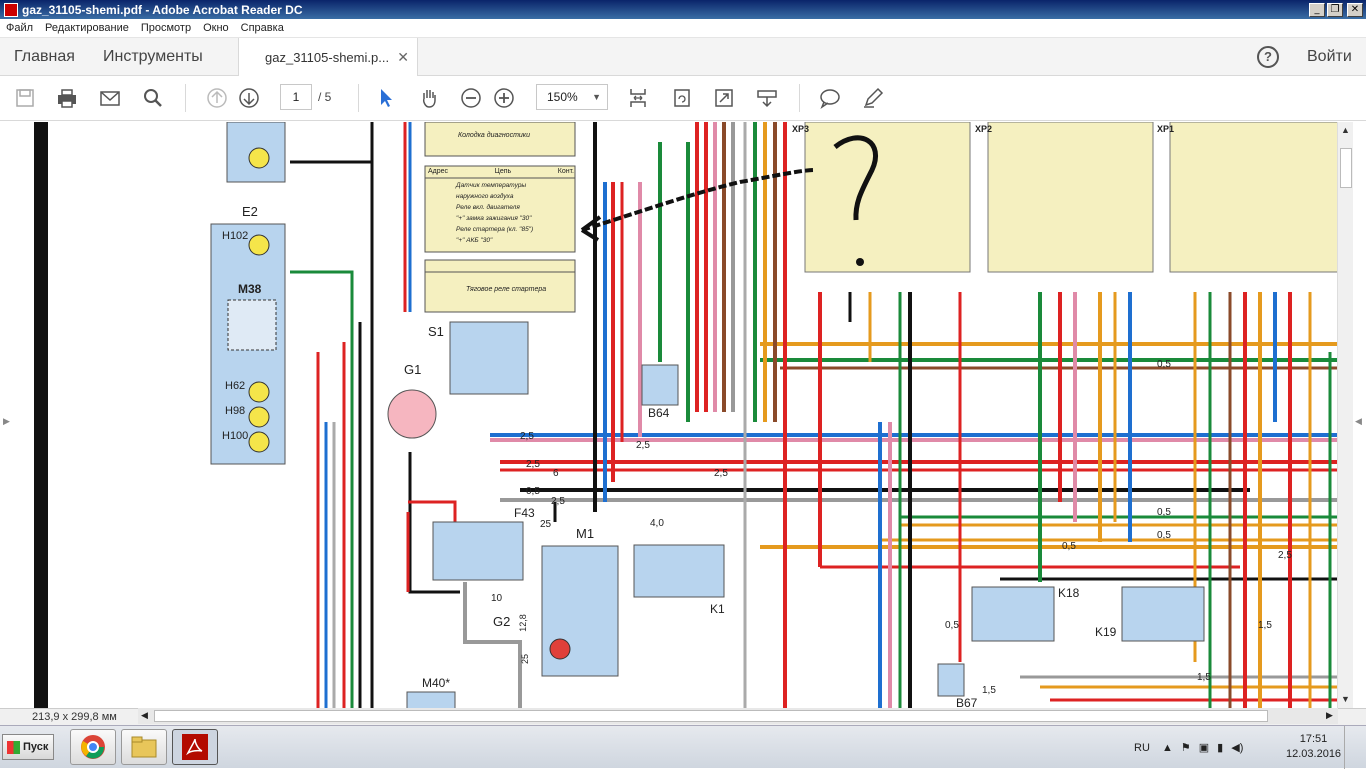 The width and height of the screenshot is (1366, 769). I want to click on tab-close-icon: ✕, so click(403, 57).